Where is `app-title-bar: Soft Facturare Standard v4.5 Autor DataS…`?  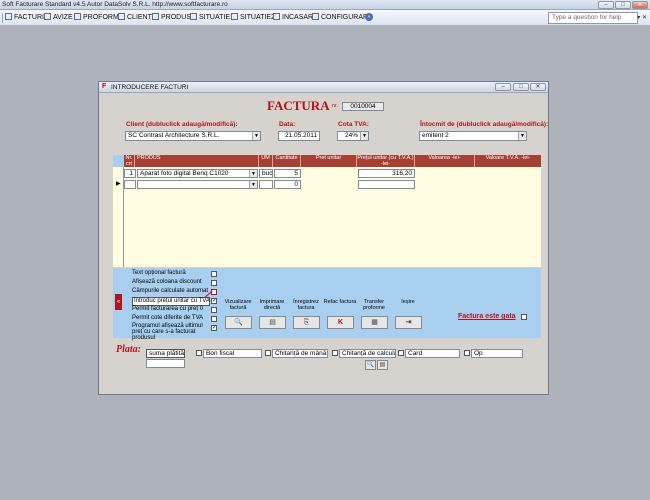
app-title-bar: Soft Facturare Standard v4.5 Autor DataS… is located at coordinates (325, 5).